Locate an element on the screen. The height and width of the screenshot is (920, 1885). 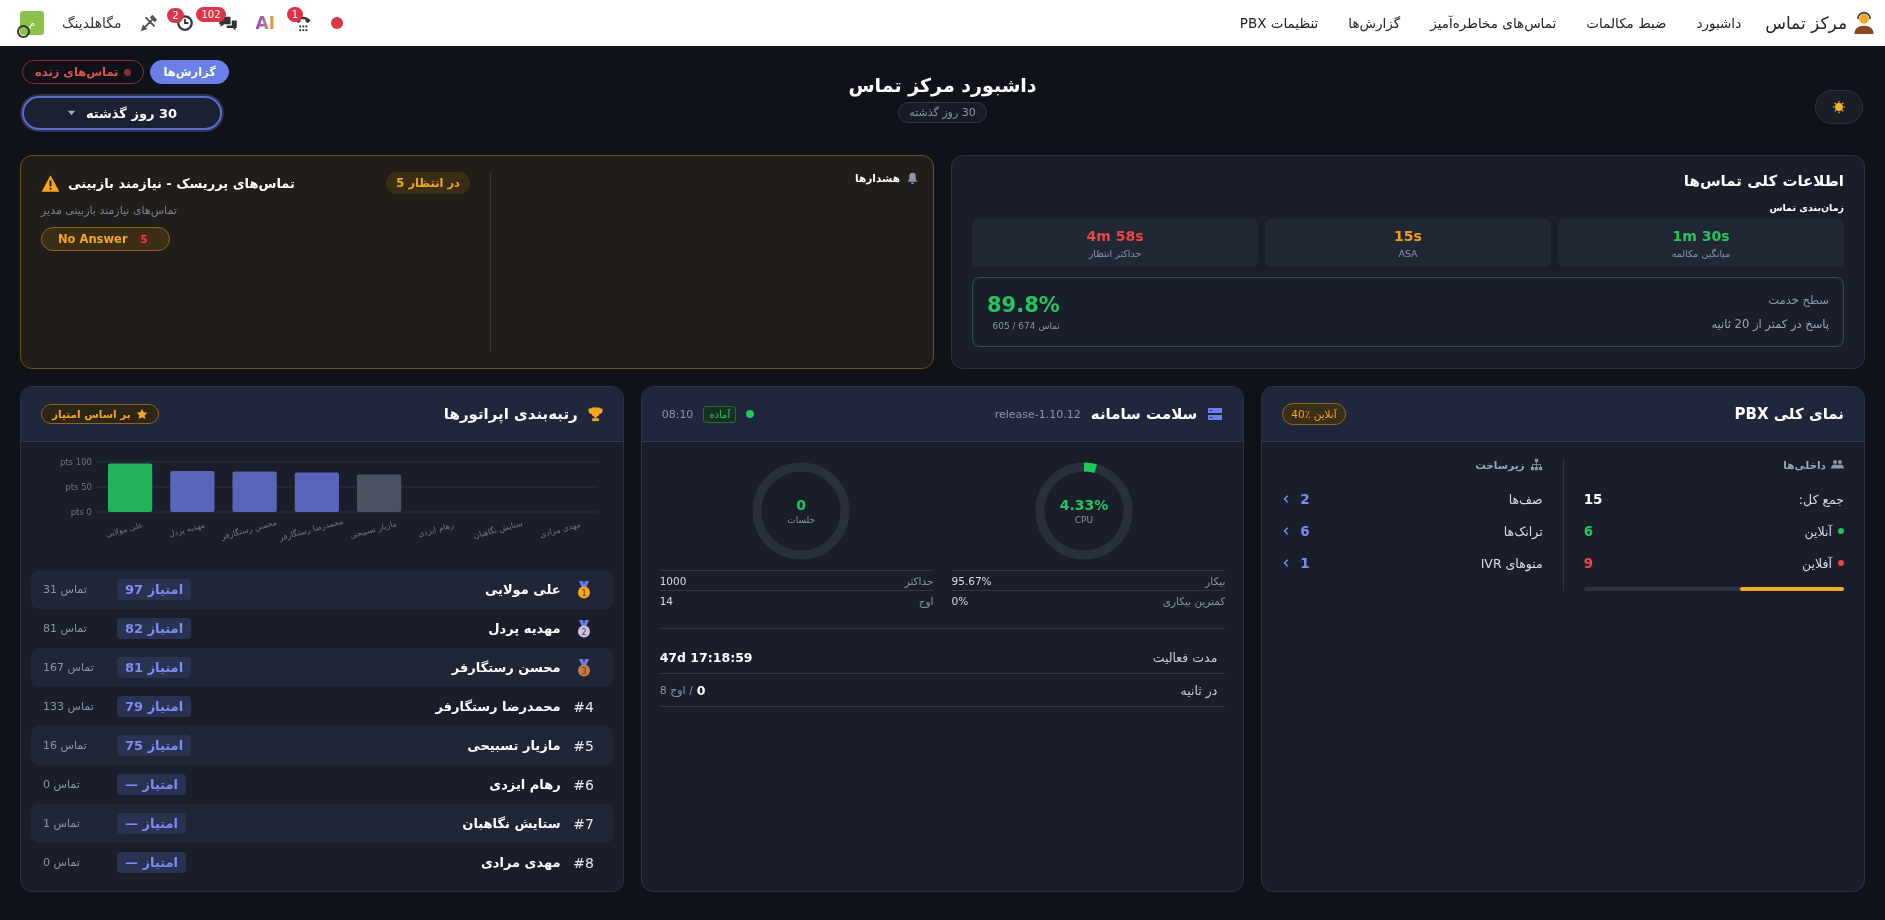
app-title: مرکز تماس is located at coordinates (1806, 23).